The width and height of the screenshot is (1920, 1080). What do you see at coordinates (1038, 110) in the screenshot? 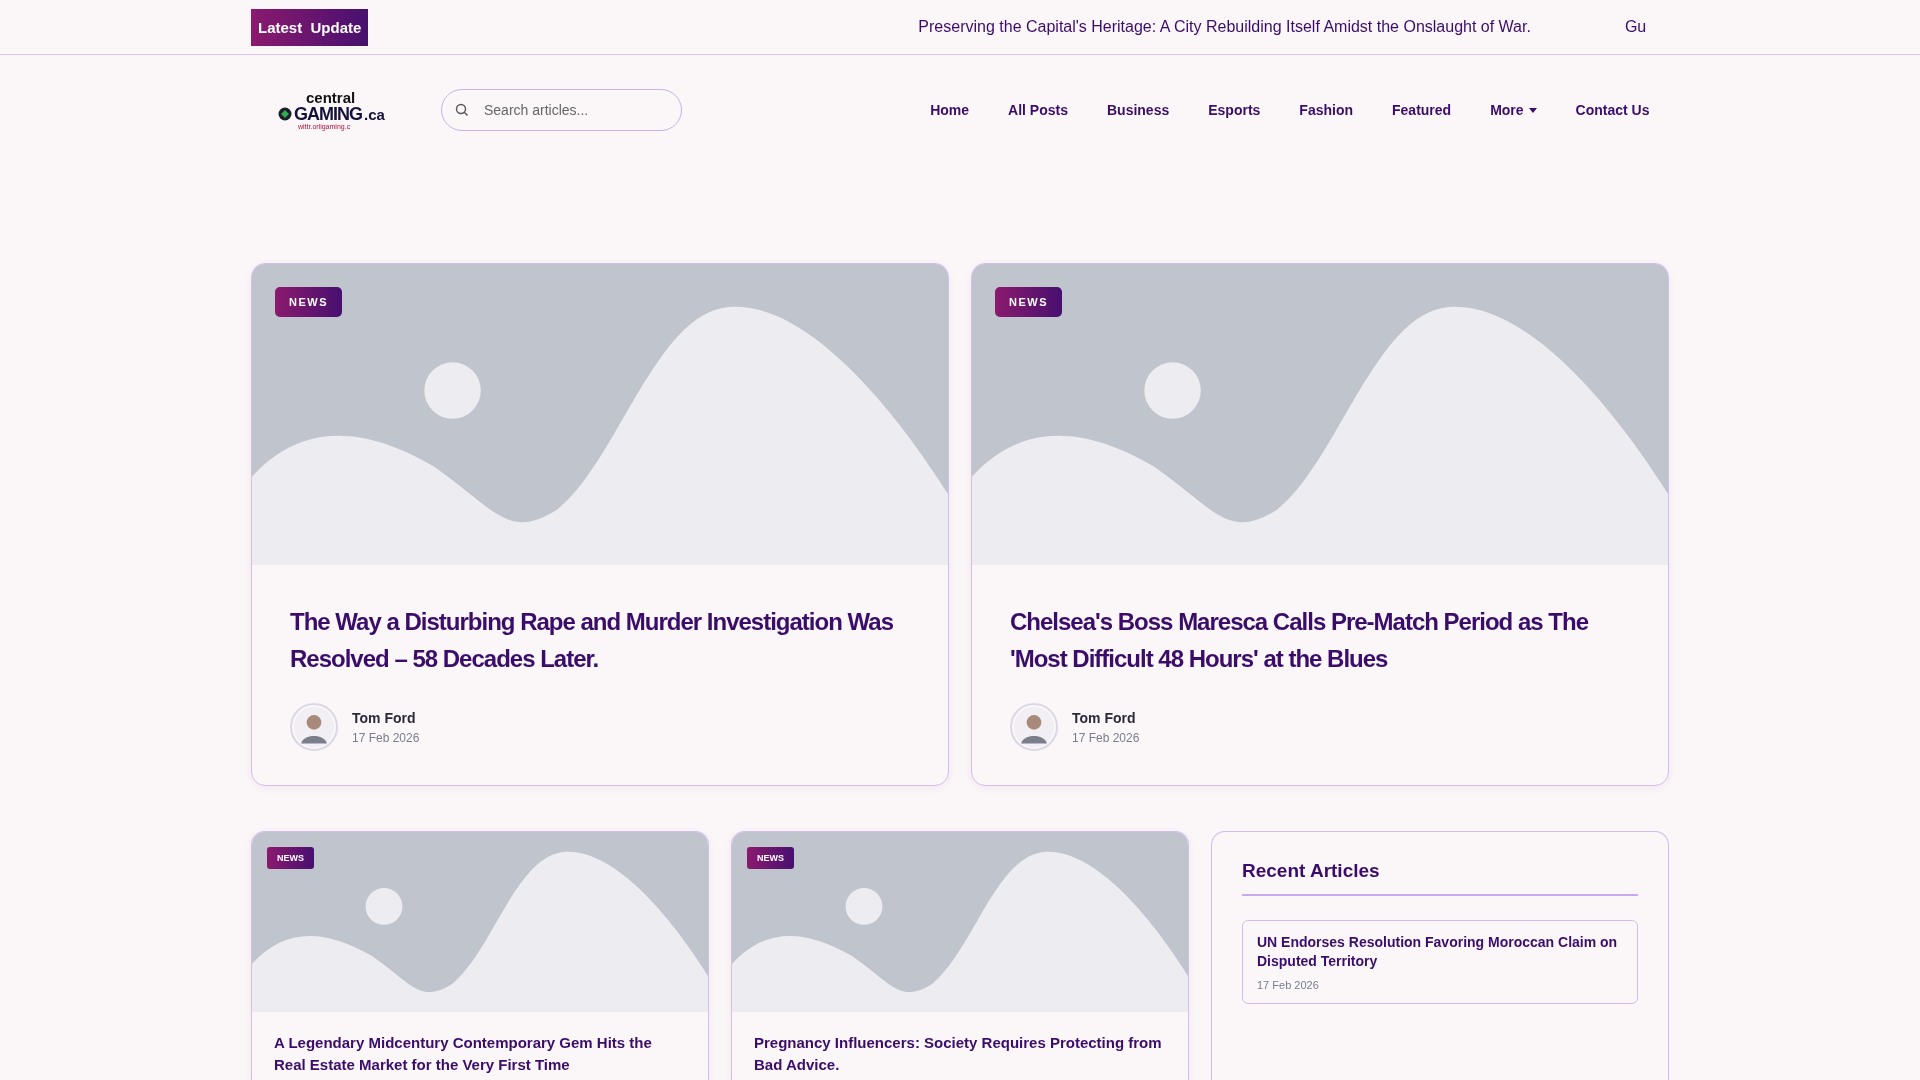
I see `nav-link: All Posts` at bounding box center [1038, 110].